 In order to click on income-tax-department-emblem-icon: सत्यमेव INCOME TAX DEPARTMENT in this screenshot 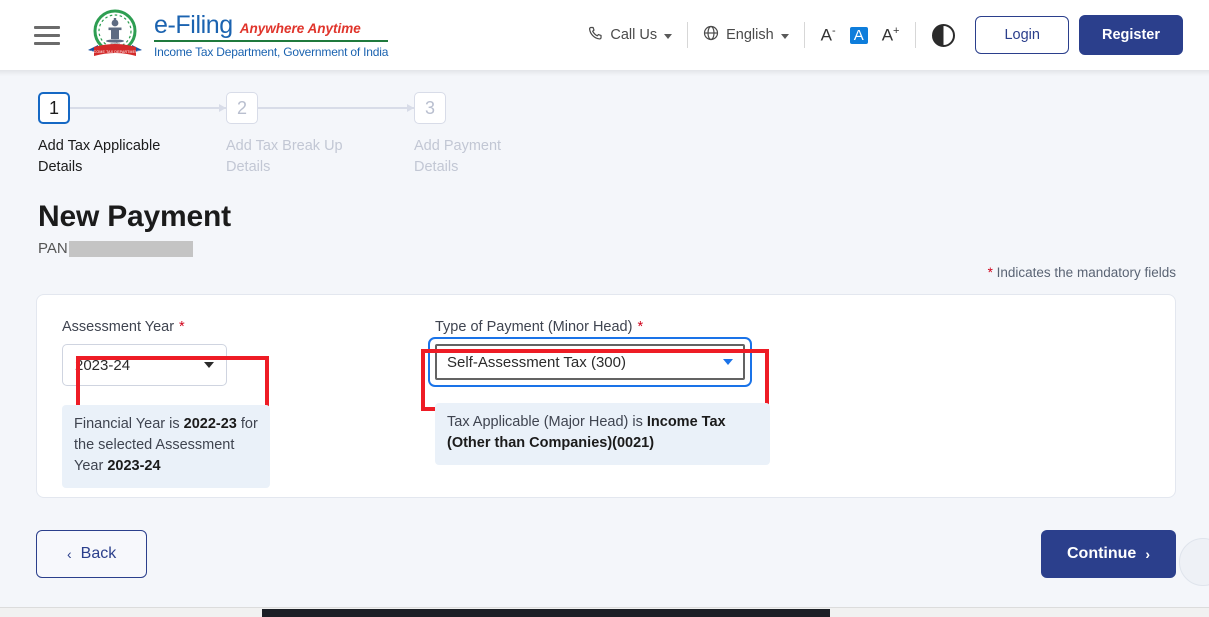, I will do `click(115, 35)`.